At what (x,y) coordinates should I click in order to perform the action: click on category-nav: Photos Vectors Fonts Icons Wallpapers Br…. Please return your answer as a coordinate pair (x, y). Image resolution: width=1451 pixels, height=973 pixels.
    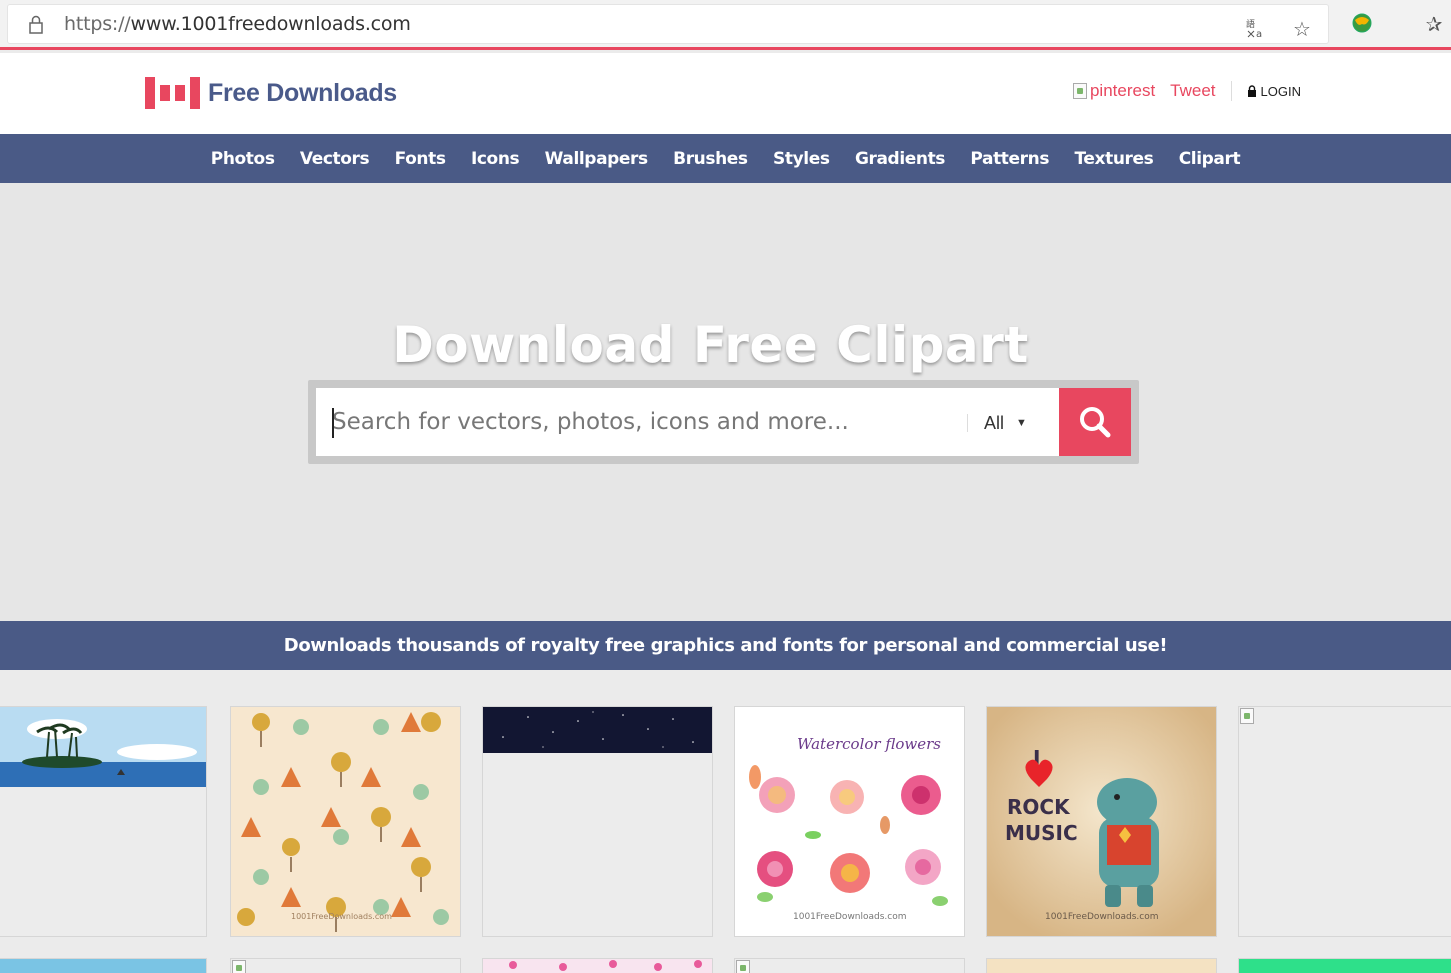
    Looking at the image, I should click on (725, 158).